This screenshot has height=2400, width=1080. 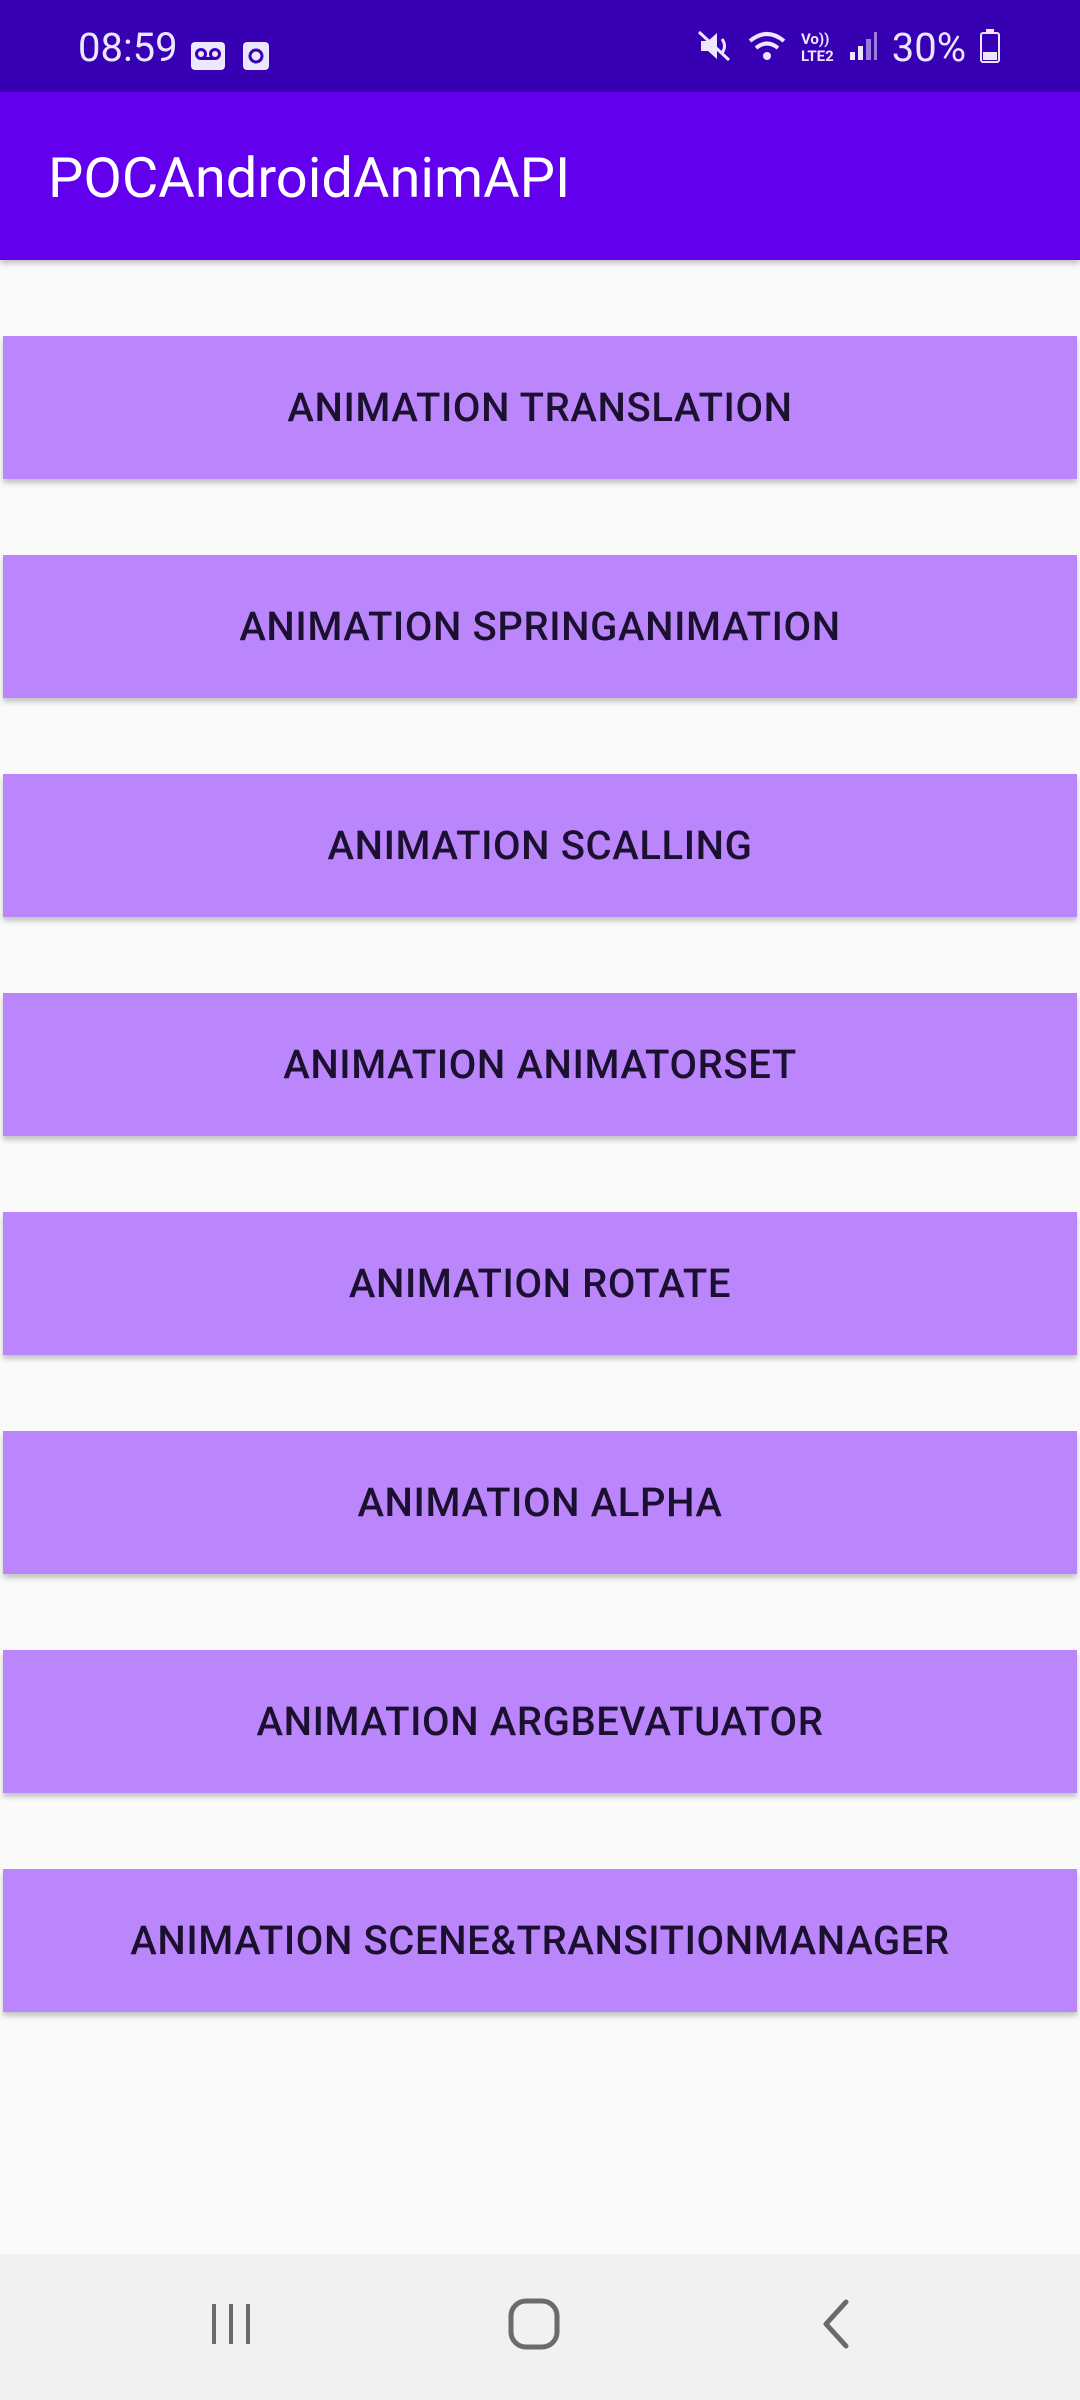 I want to click on animation-scene-transitionmanager-button: ANIMATION SCENE&TRANSITIONMANAGER, so click(x=540, y=1940).